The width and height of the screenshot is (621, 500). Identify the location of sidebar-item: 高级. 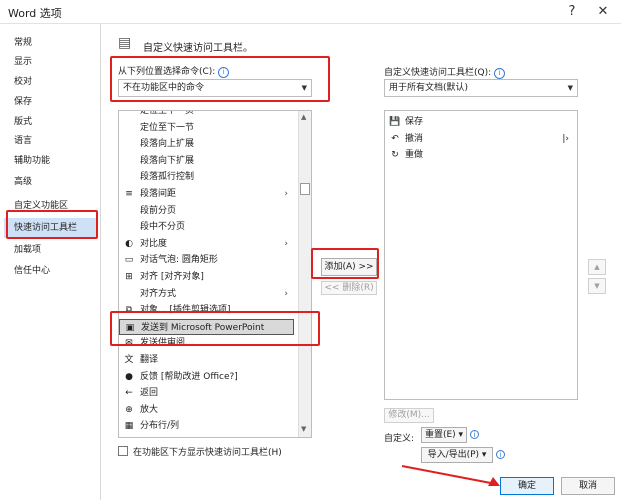
(50, 182).